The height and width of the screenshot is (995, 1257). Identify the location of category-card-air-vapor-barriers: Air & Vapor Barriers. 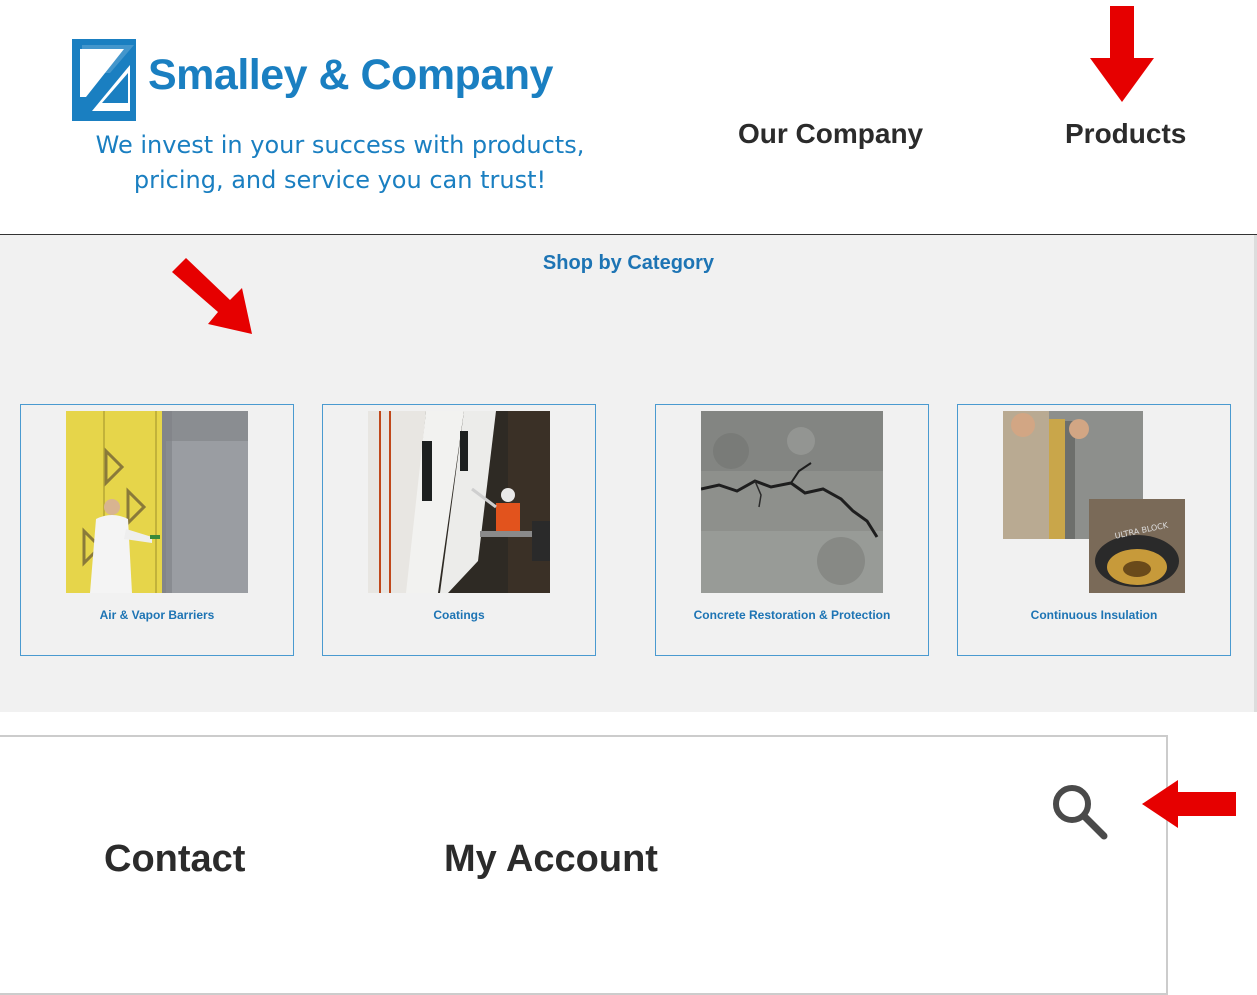
(157, 530).